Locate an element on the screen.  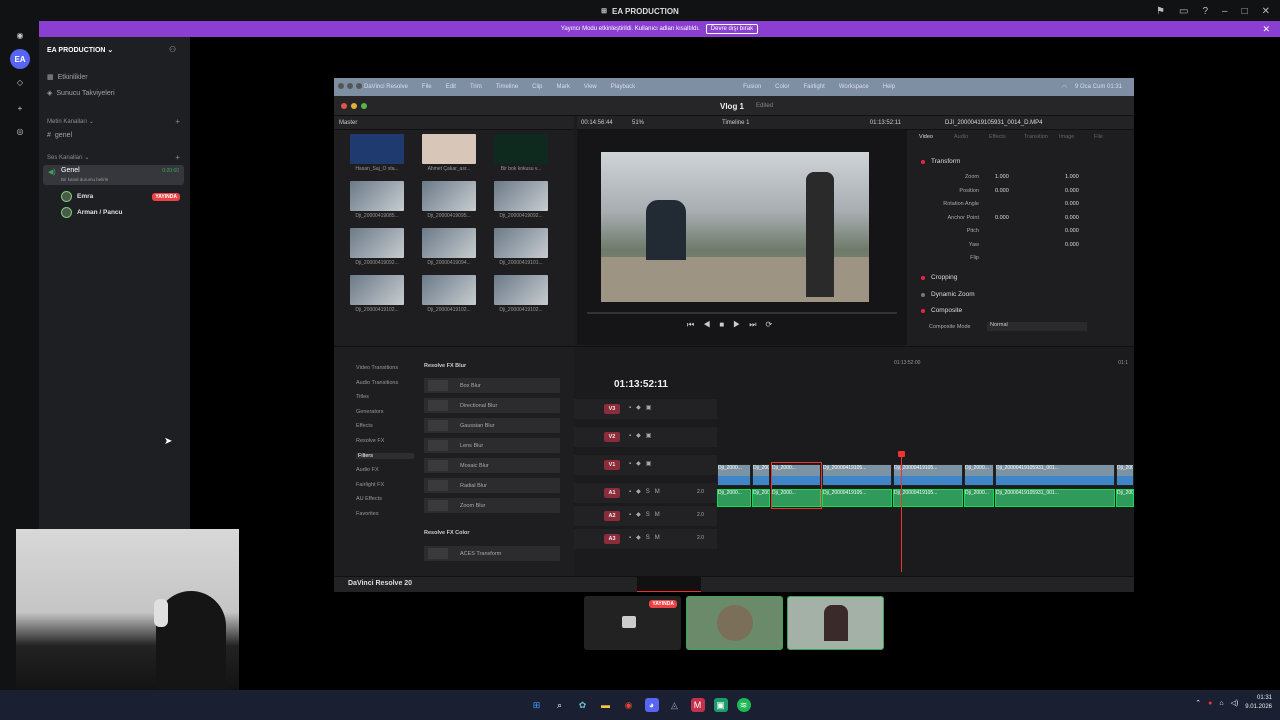
transform-section: Transform is located at coordinates (945, 161).